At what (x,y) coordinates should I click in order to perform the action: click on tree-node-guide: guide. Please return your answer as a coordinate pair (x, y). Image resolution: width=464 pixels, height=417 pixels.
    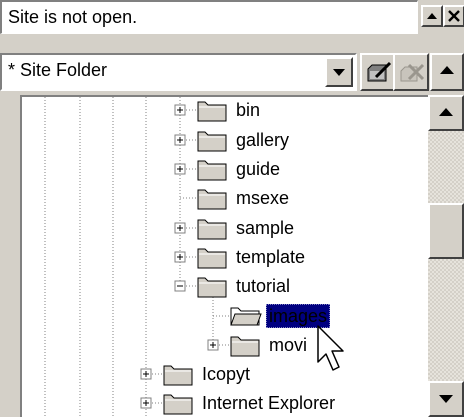
    Looking at the image, I should click on (227, 170).